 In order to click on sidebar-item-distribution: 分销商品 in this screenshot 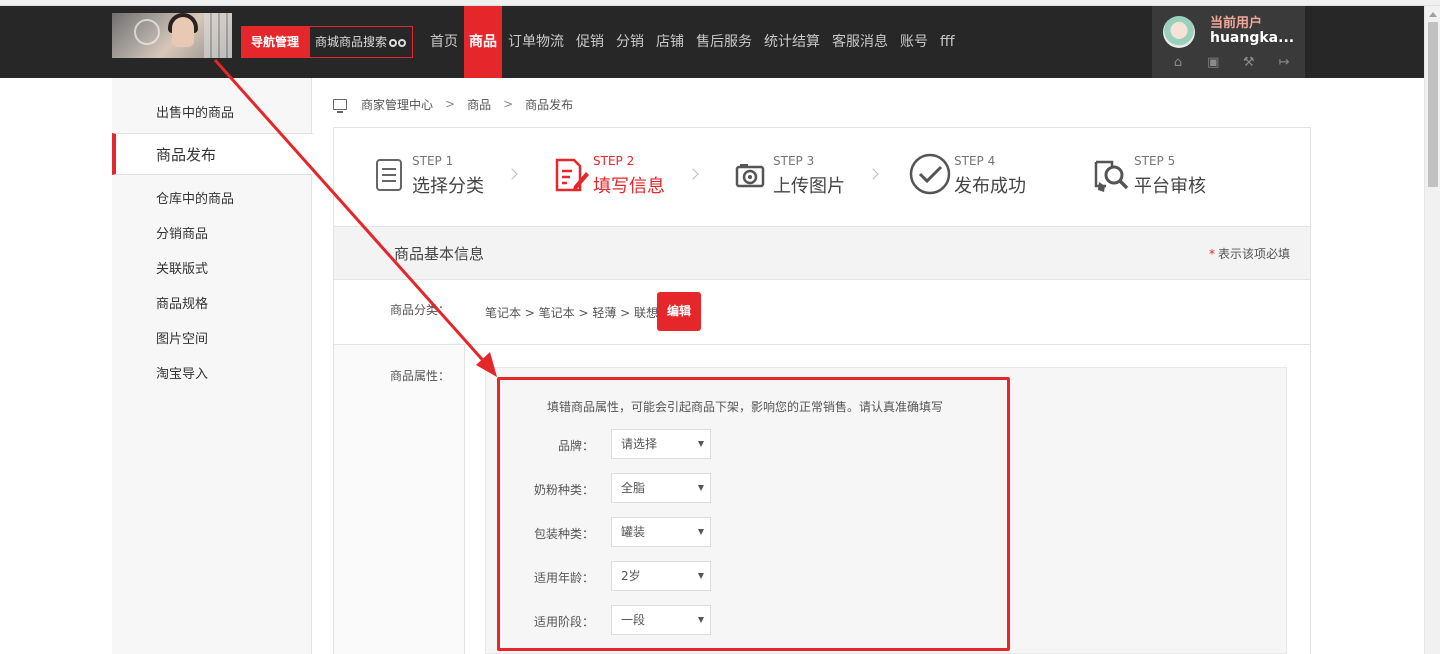, I will do `click(212, 234)`.